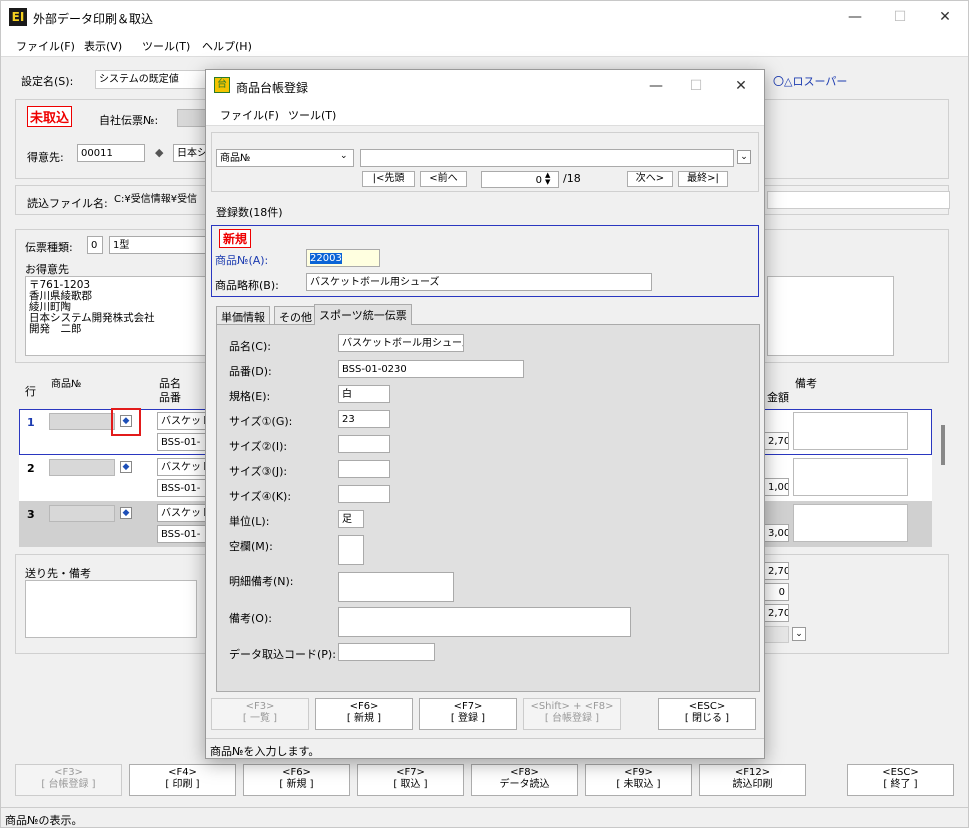 This screenshot has height=828, width=969. What do you see at coordinates (364, 469) in the screenshot?
I see `size3-input` at bounding box center [364, 469].